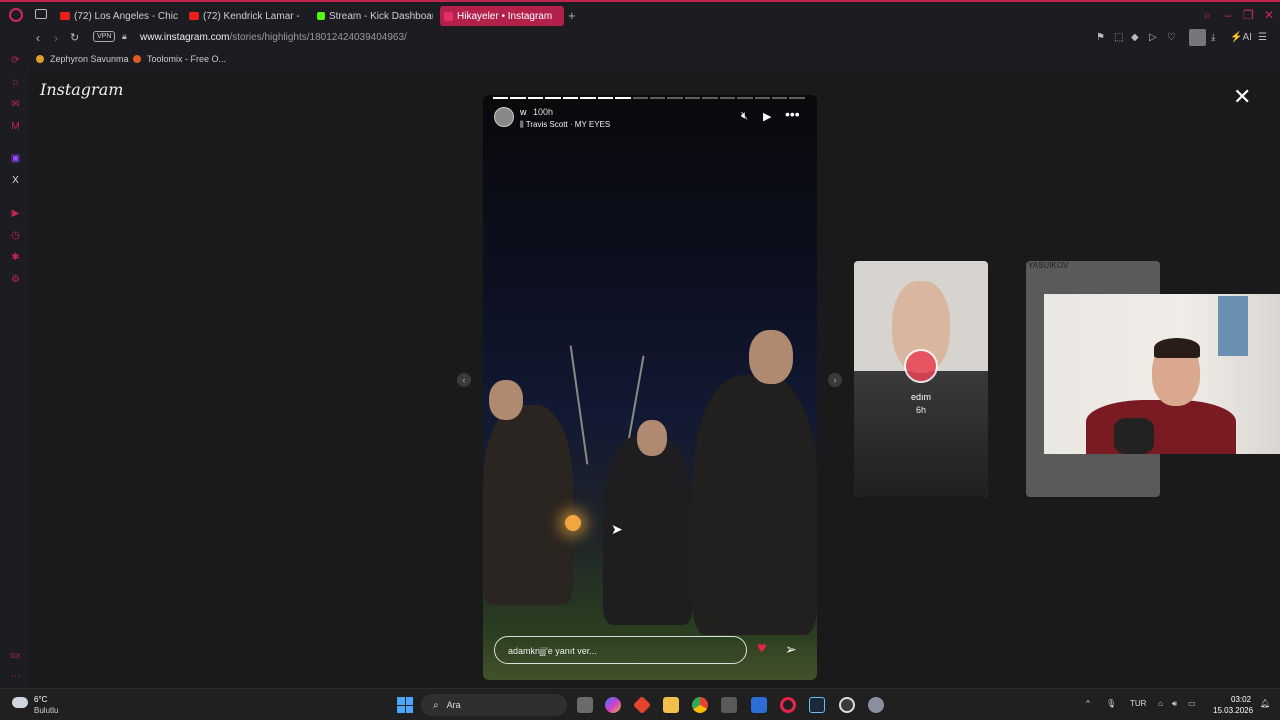 The width and height of the screenshot is (1280, 720). I want to click on back-icon: ‹, so click(38, 38).